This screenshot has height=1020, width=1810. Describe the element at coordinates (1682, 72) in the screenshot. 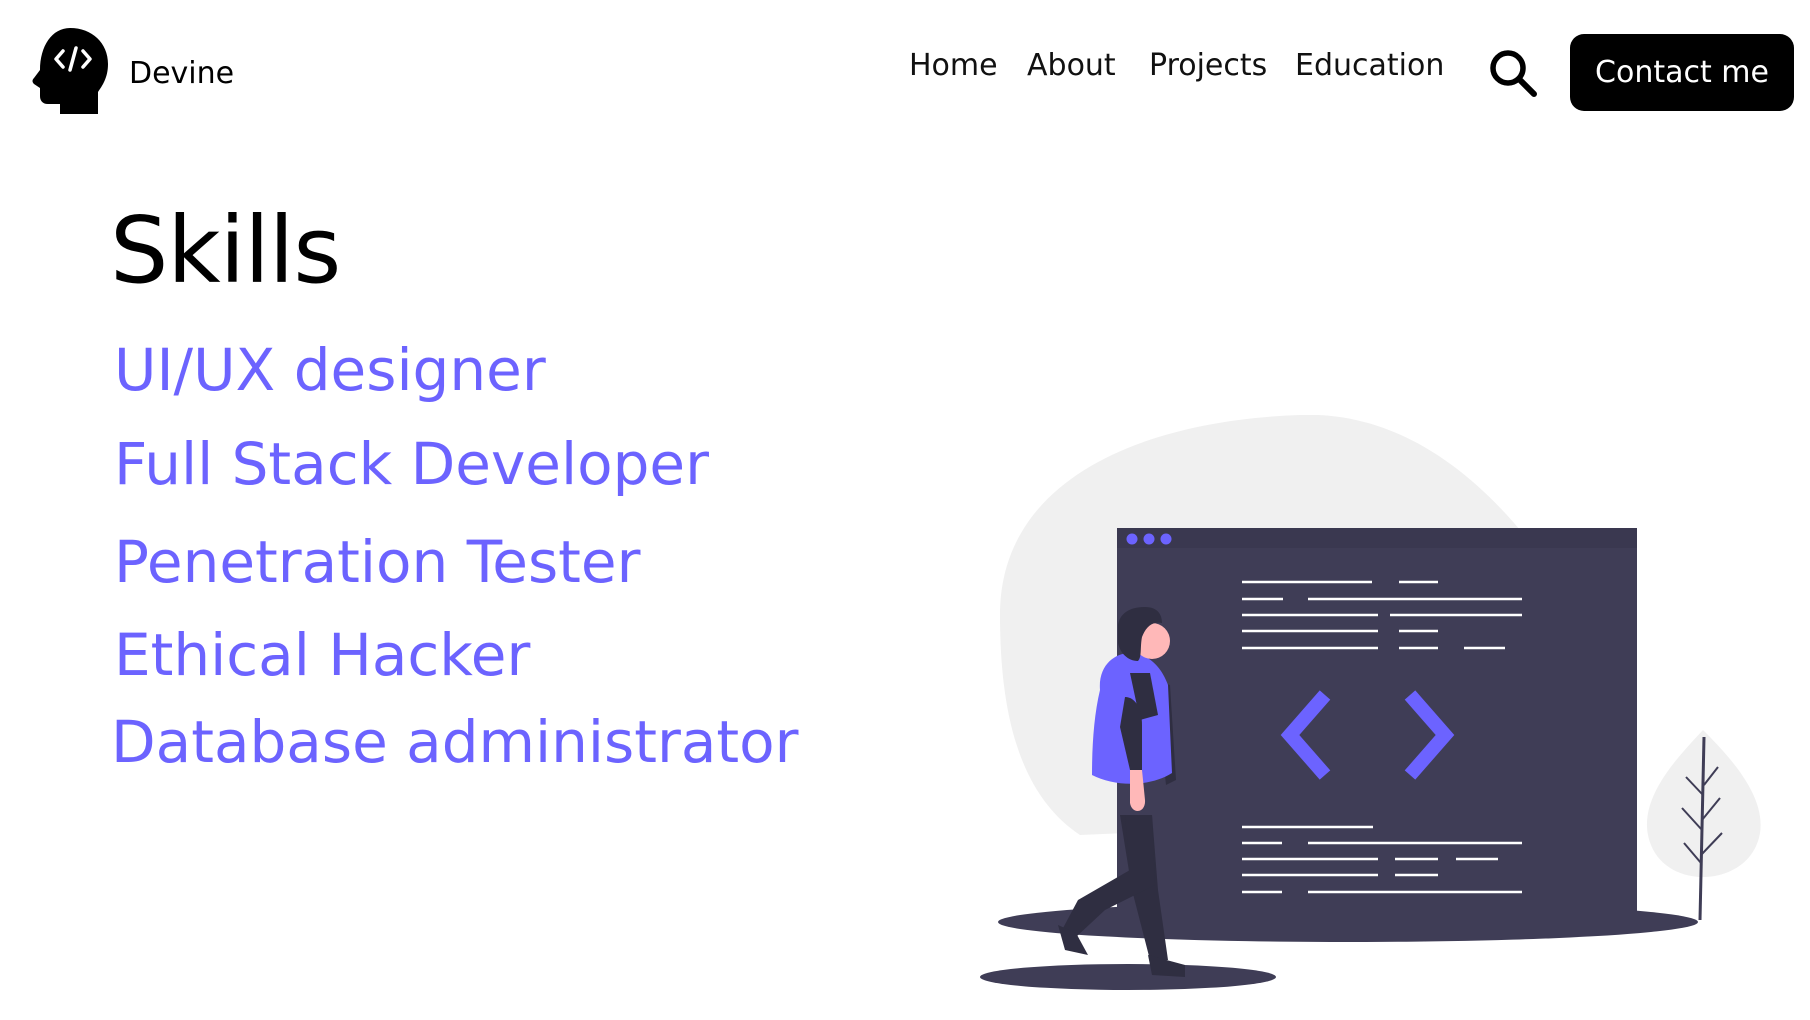

I see `contact-button: Contact me` at that location.